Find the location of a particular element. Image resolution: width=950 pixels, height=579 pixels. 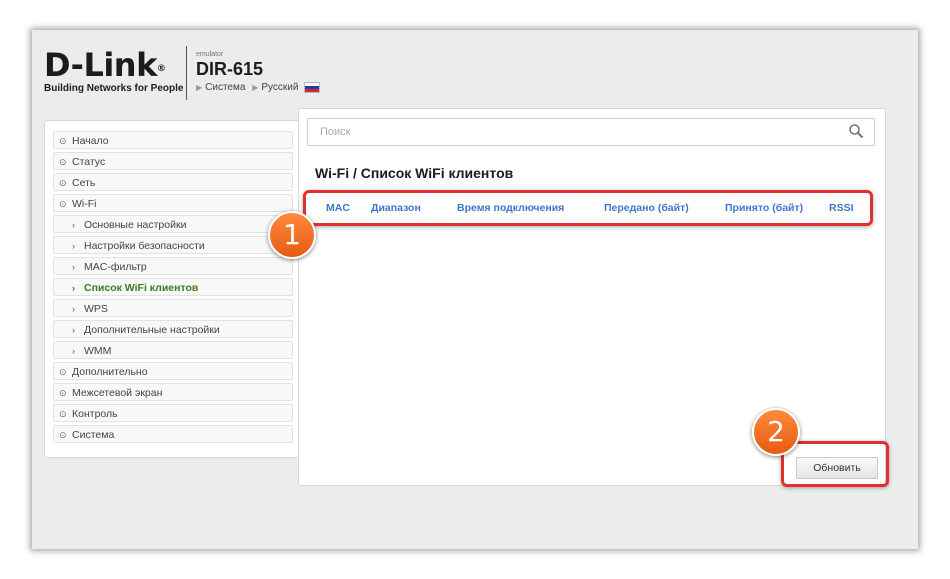

annotation-badge-1: 1 is located at coordinates (292, 235).